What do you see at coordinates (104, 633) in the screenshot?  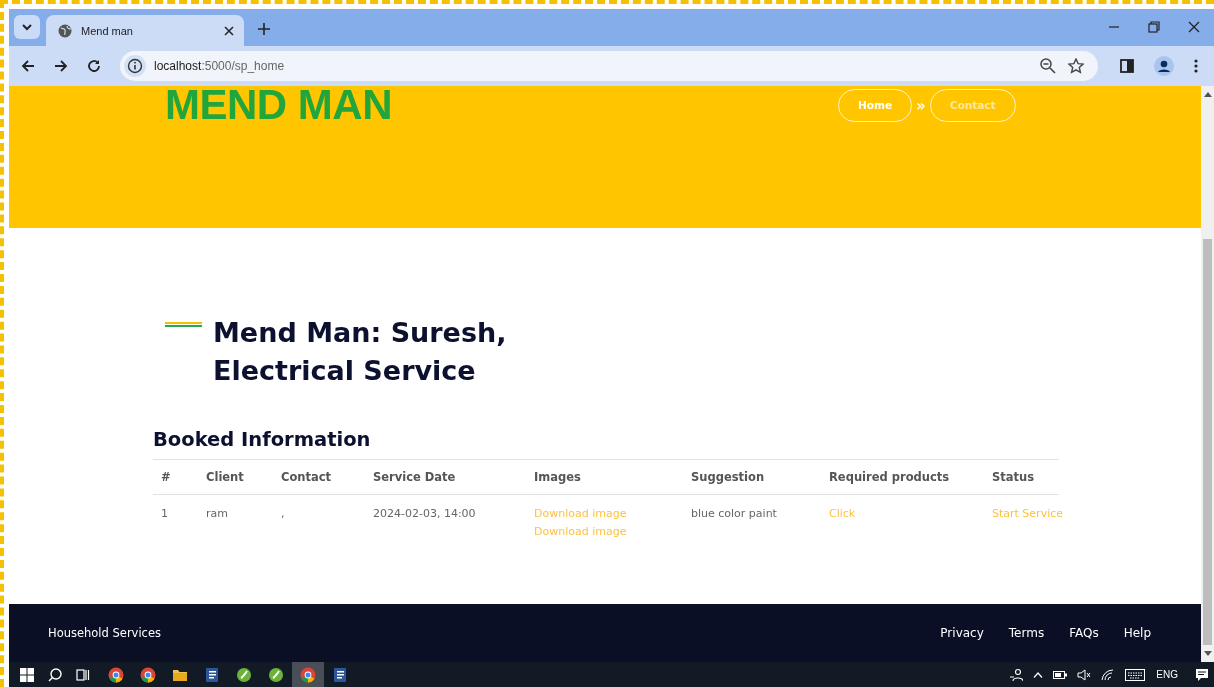 I see `footer-brand: Household Services` at bounding box center [104, 633].